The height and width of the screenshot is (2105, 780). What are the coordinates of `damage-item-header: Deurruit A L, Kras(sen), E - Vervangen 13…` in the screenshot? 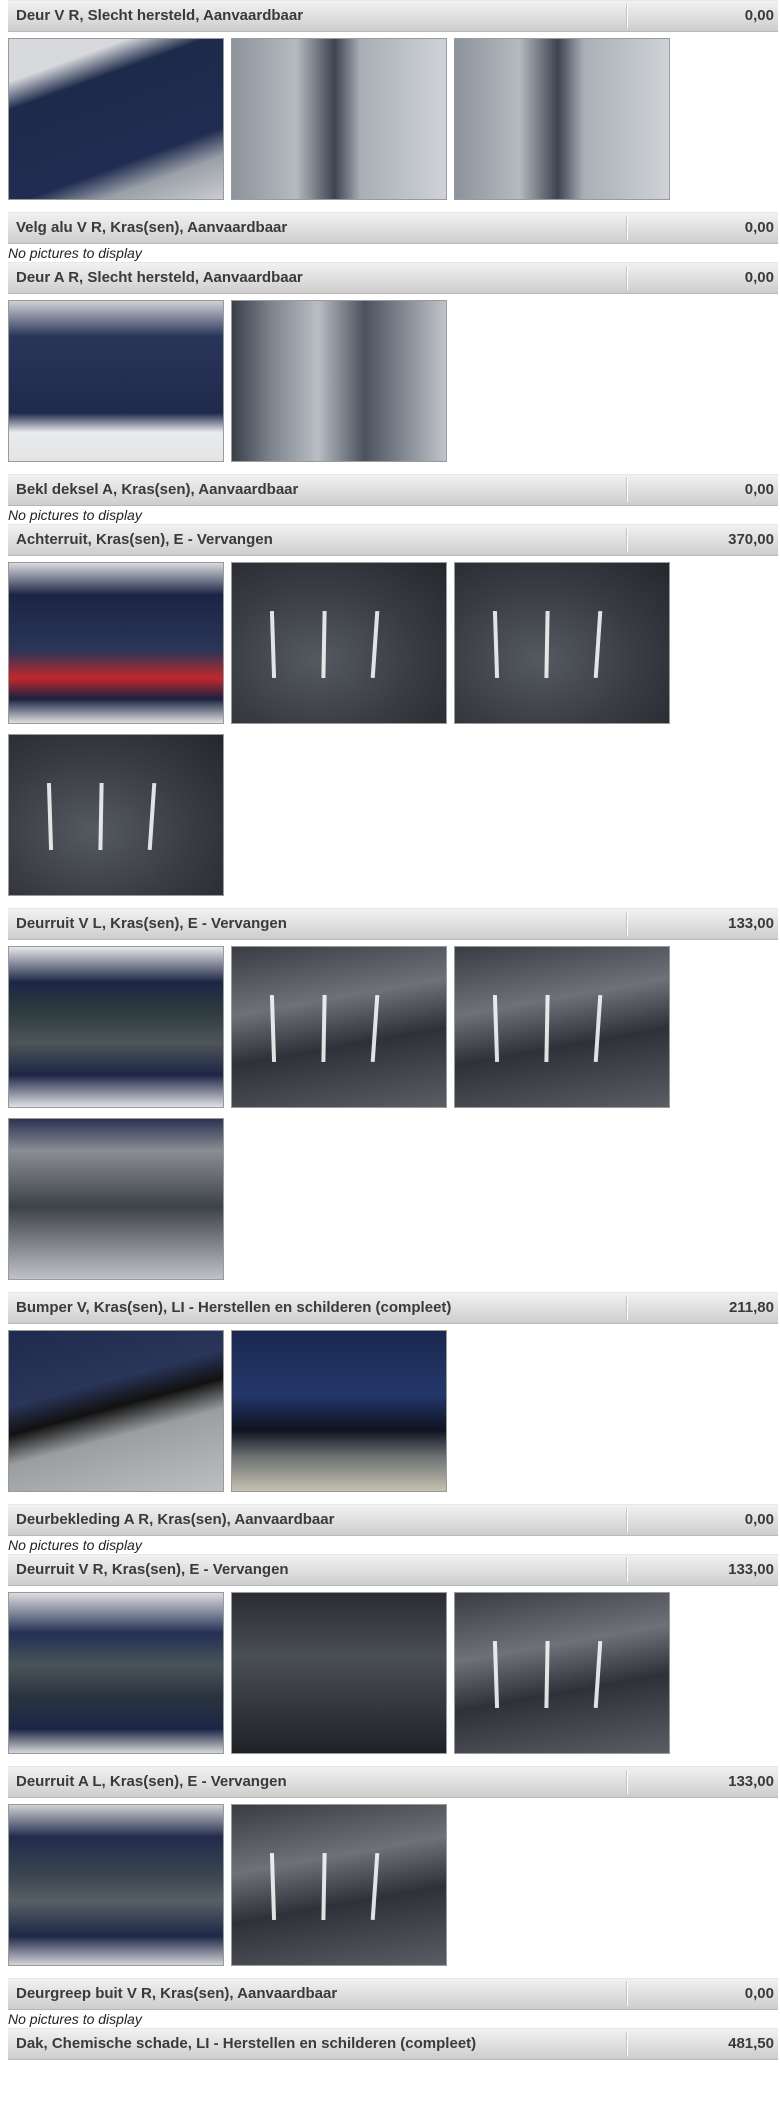 It's located at (393, 1782).